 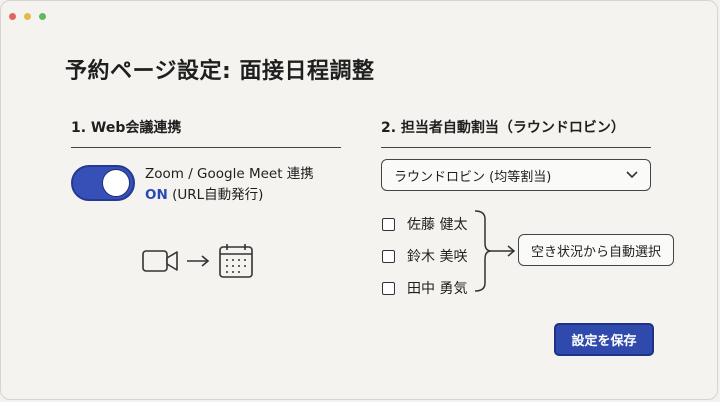 I want to click on chevron-down-icon, so click(x=632, y=175).